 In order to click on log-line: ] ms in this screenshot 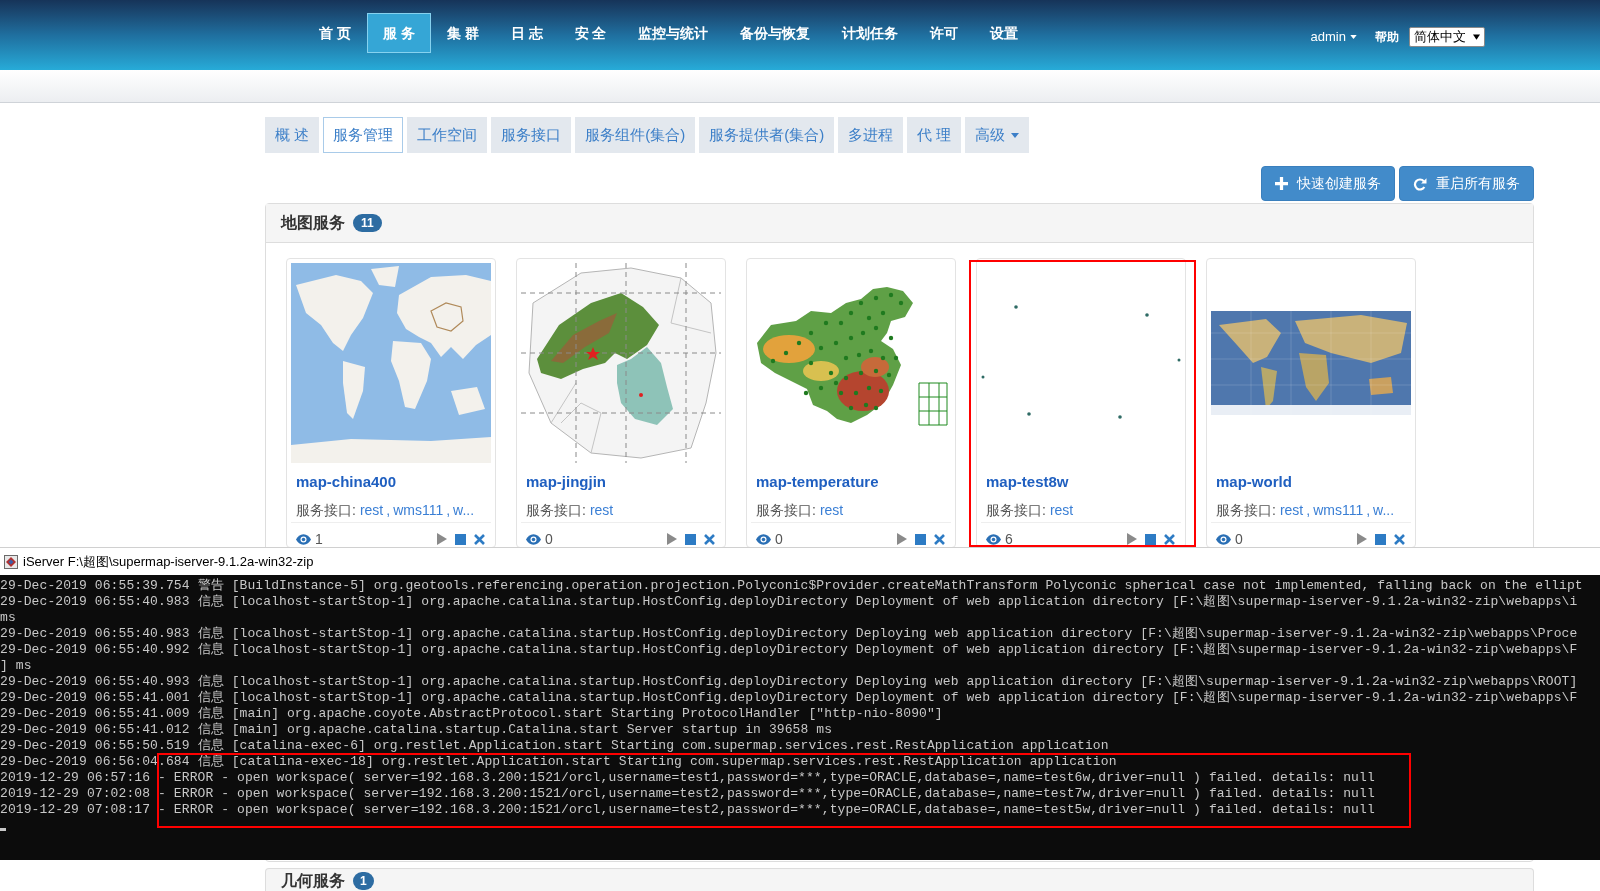, I will do `click(16, 666)`.